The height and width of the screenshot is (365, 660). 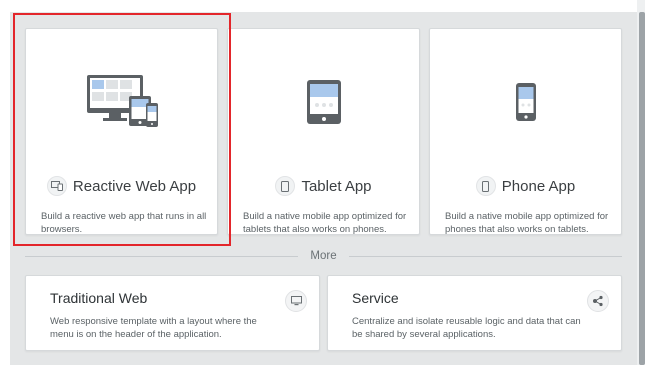 What do you see at coordinates (323, 102) in the screenshot?
I see `tablet-illustration` at bounding box center [323, 102].